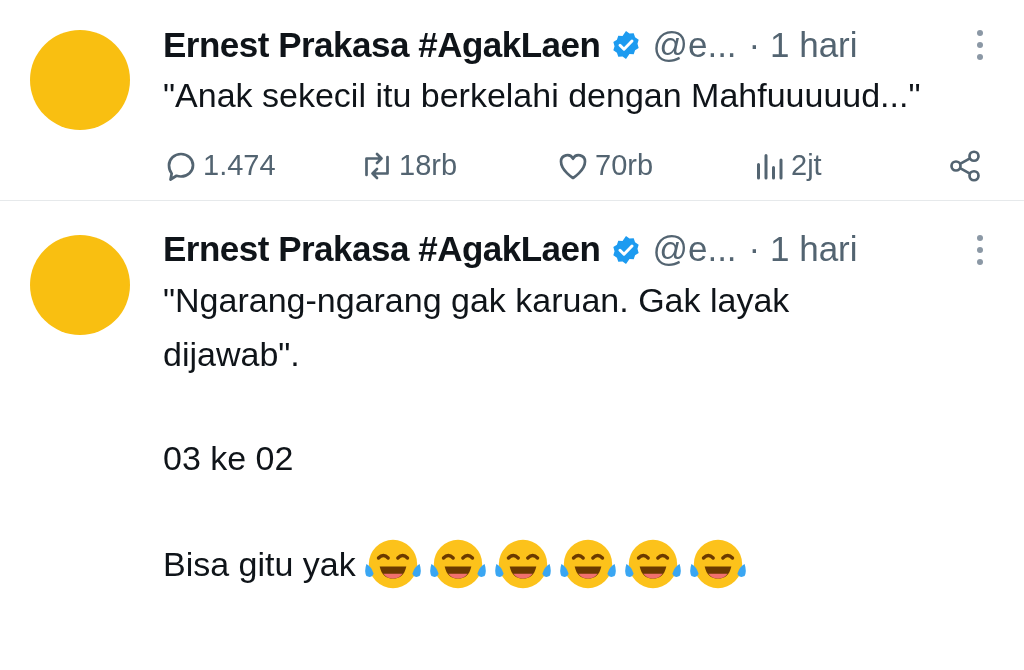  Describe the element at coordinates (624, 165) in the screenshot. I see `action-count: 70rb` at that location.